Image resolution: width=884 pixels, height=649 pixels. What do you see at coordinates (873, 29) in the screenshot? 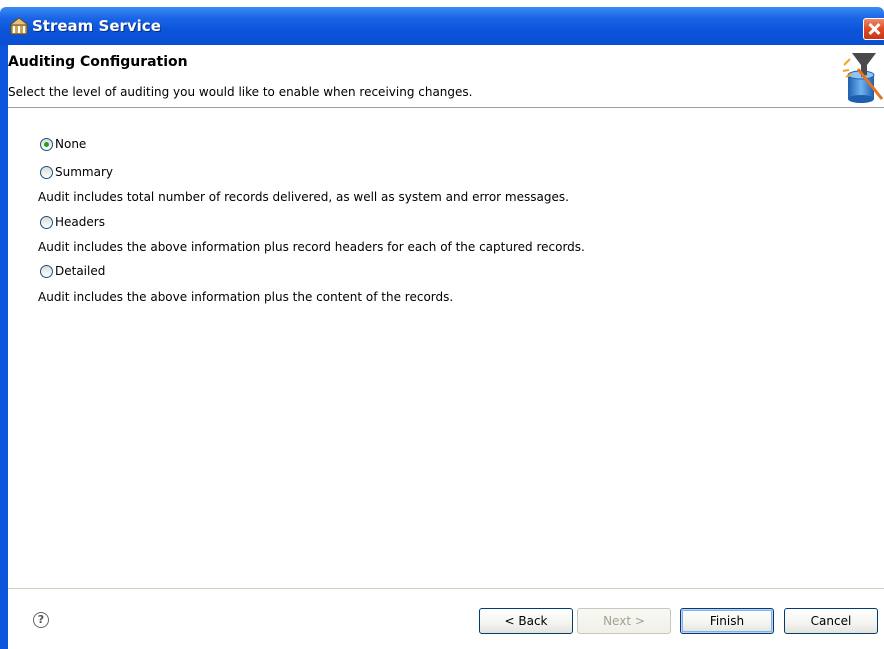
I see `close-icon` at bounding box center [873, 29].